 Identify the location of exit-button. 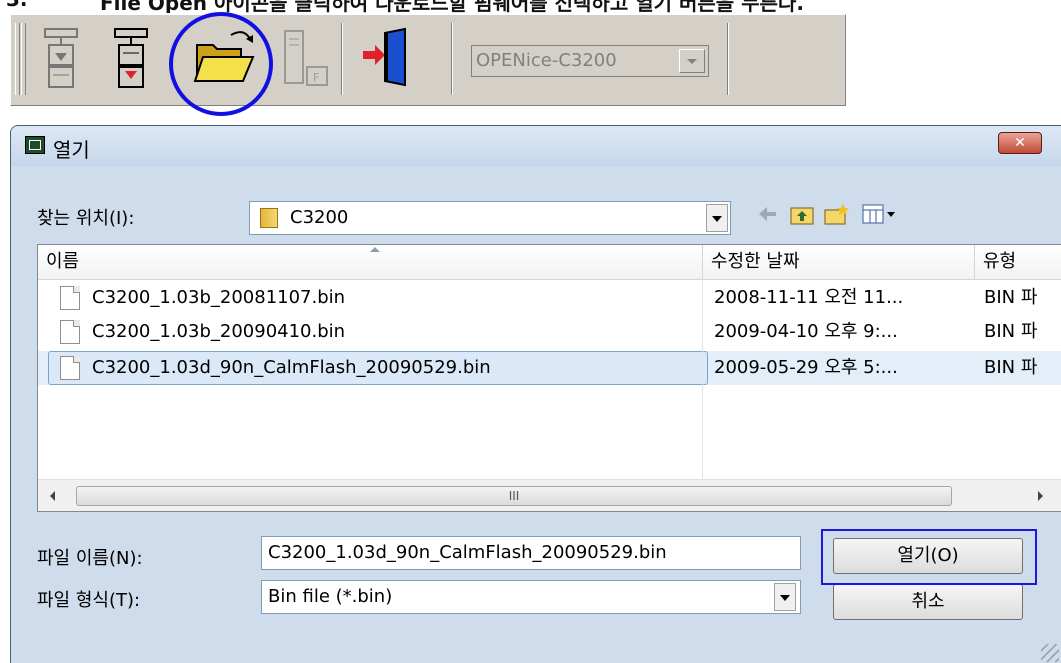
(387, 59).